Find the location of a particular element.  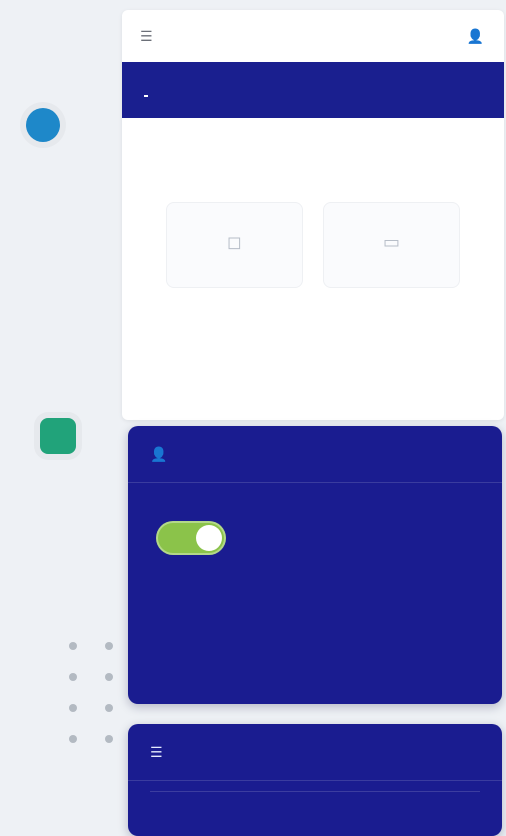

stat-card-2: ▭ is located at coordinates (391, 245).